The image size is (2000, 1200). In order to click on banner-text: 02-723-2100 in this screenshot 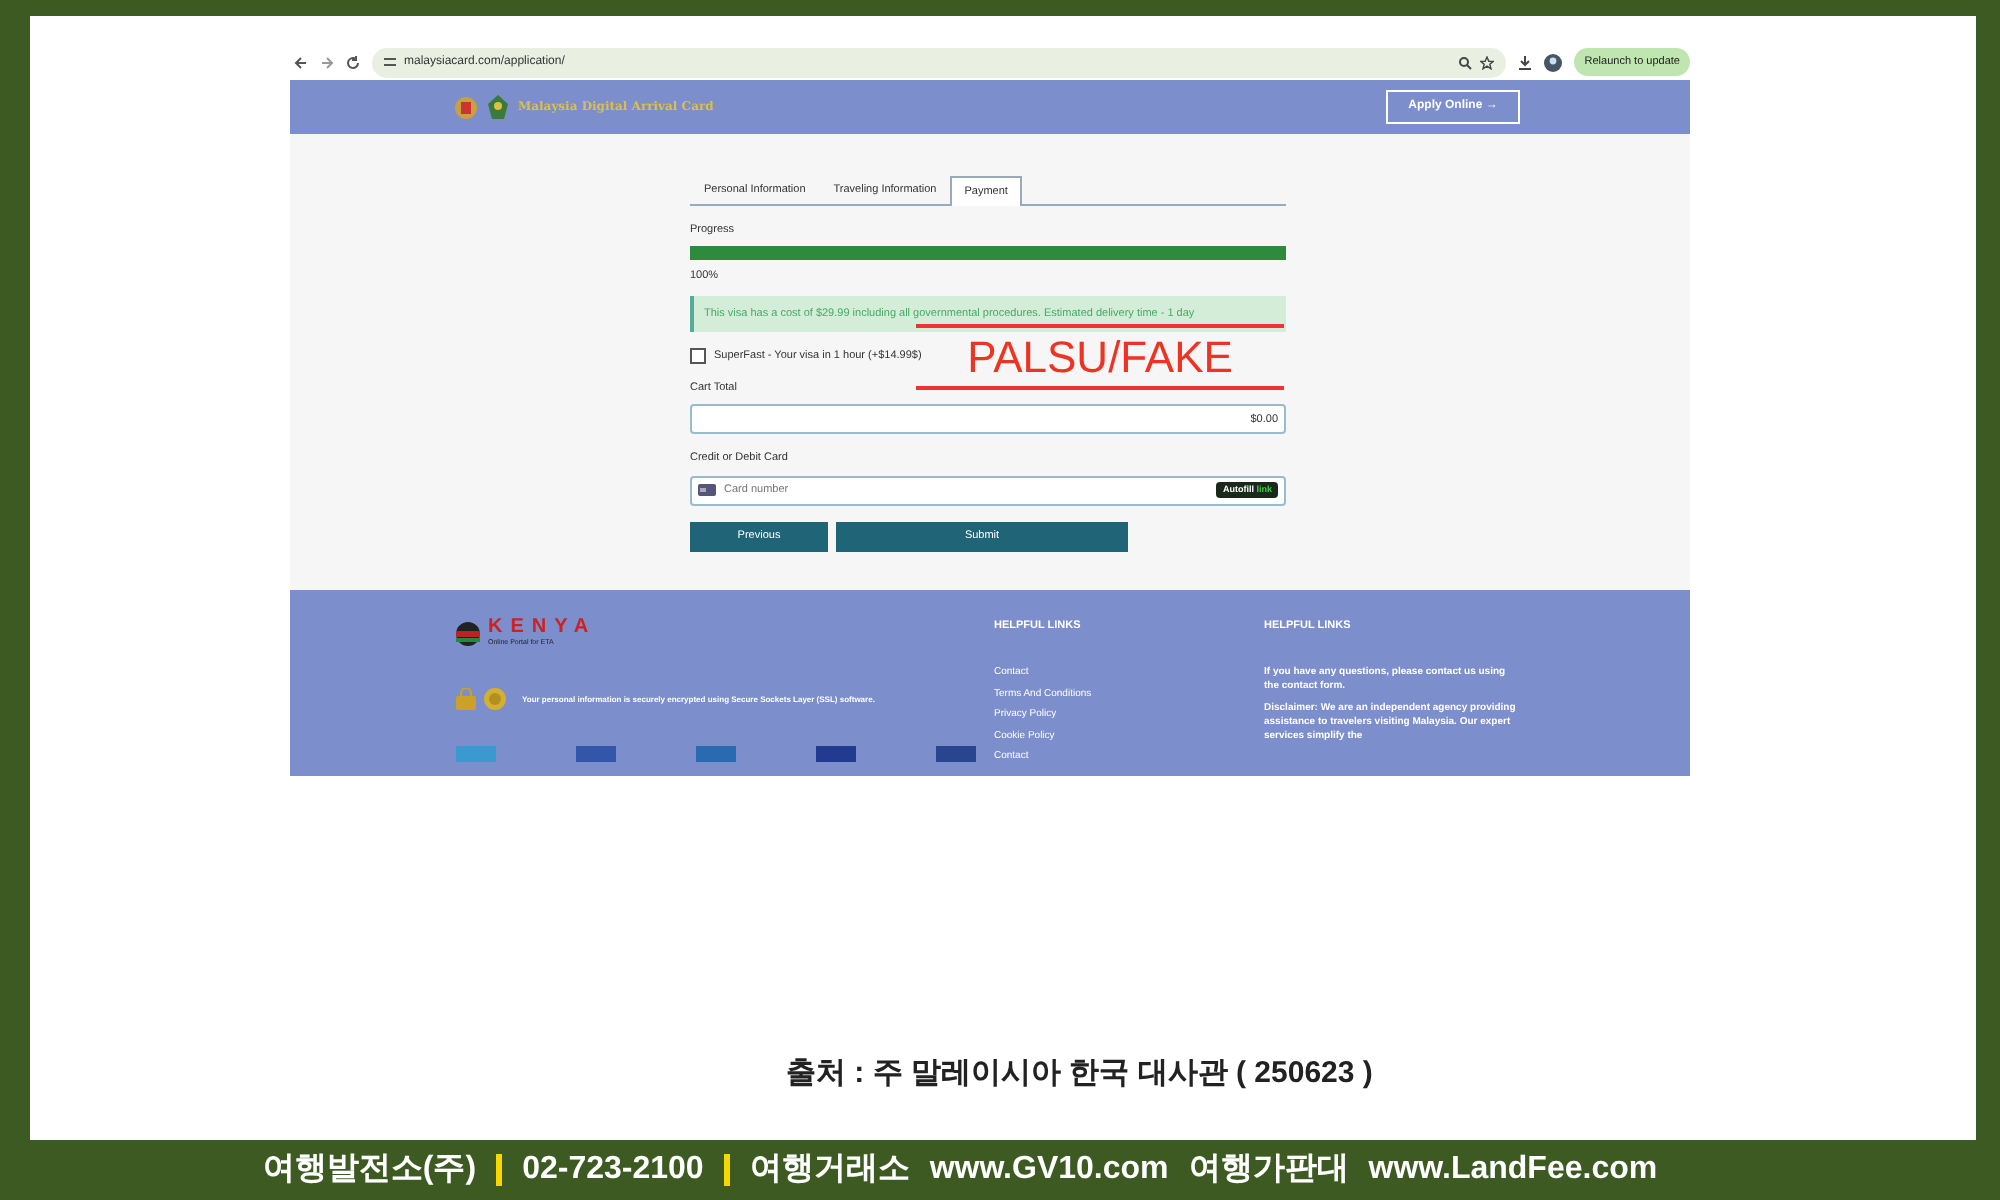, I will do `click(613, 1170)`.